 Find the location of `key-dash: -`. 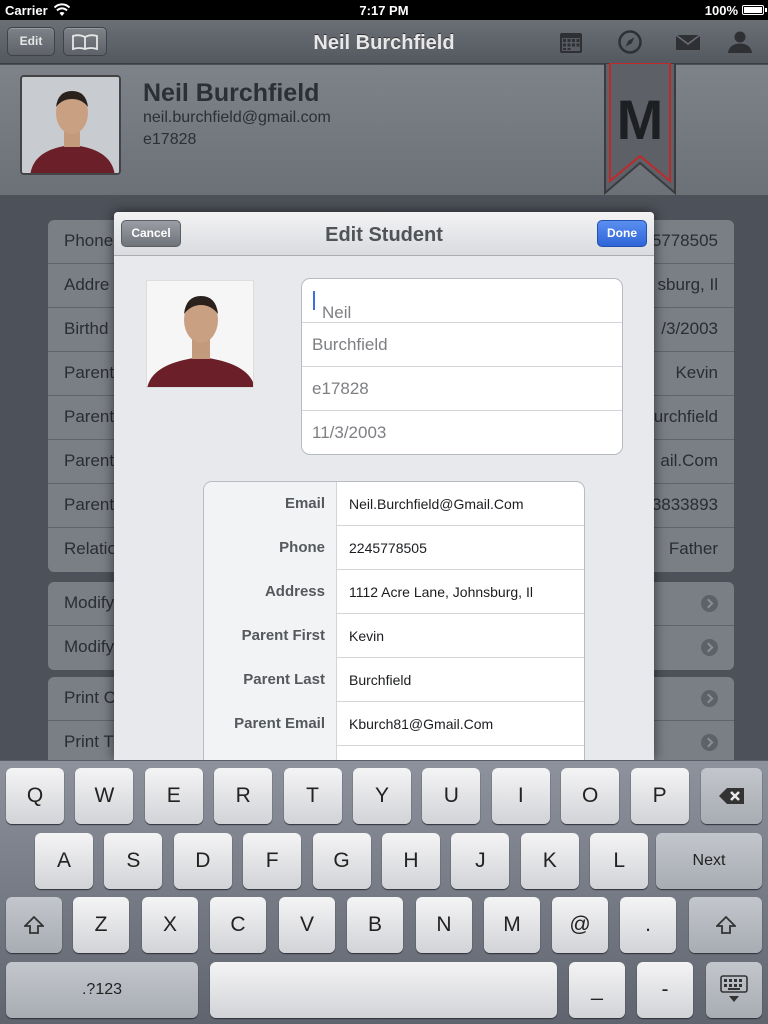

key-dash: - is located at coordinates (665, 990).